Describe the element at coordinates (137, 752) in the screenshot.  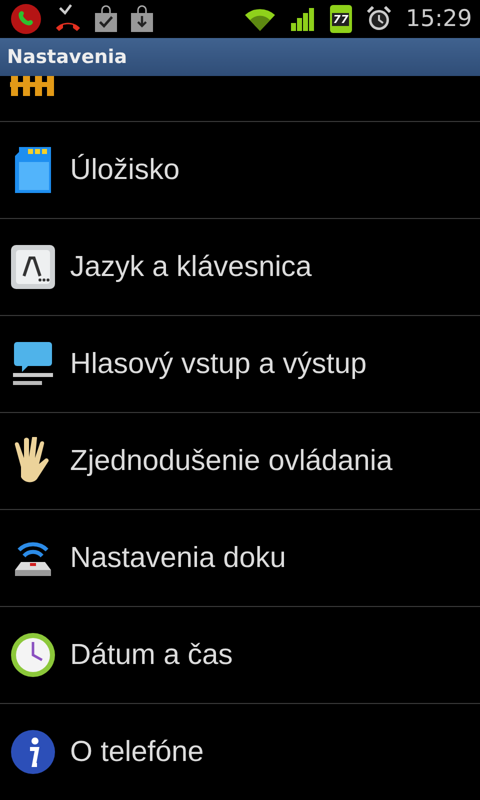
I see `settings-label: O telefóne` at that location.